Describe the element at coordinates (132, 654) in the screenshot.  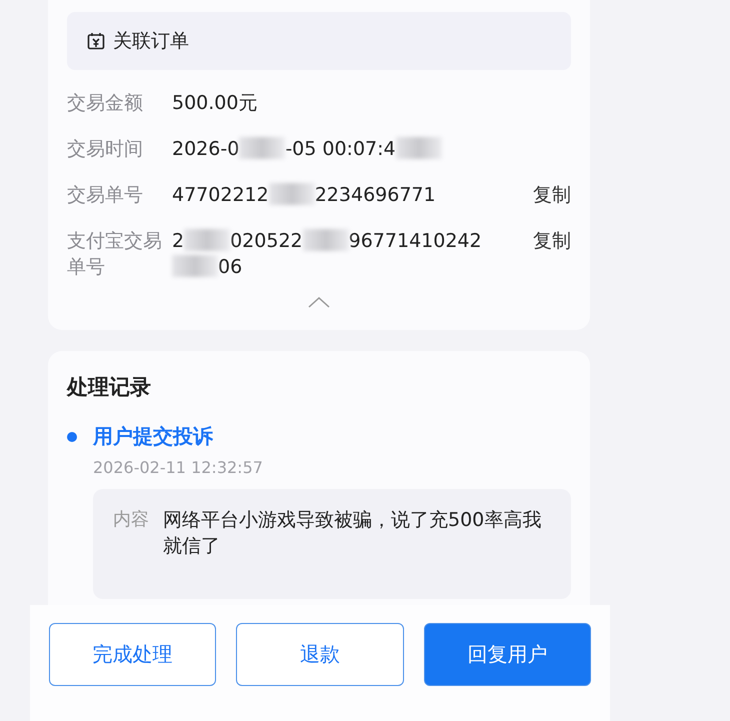
I see `action-button: 完成处理` at that location.